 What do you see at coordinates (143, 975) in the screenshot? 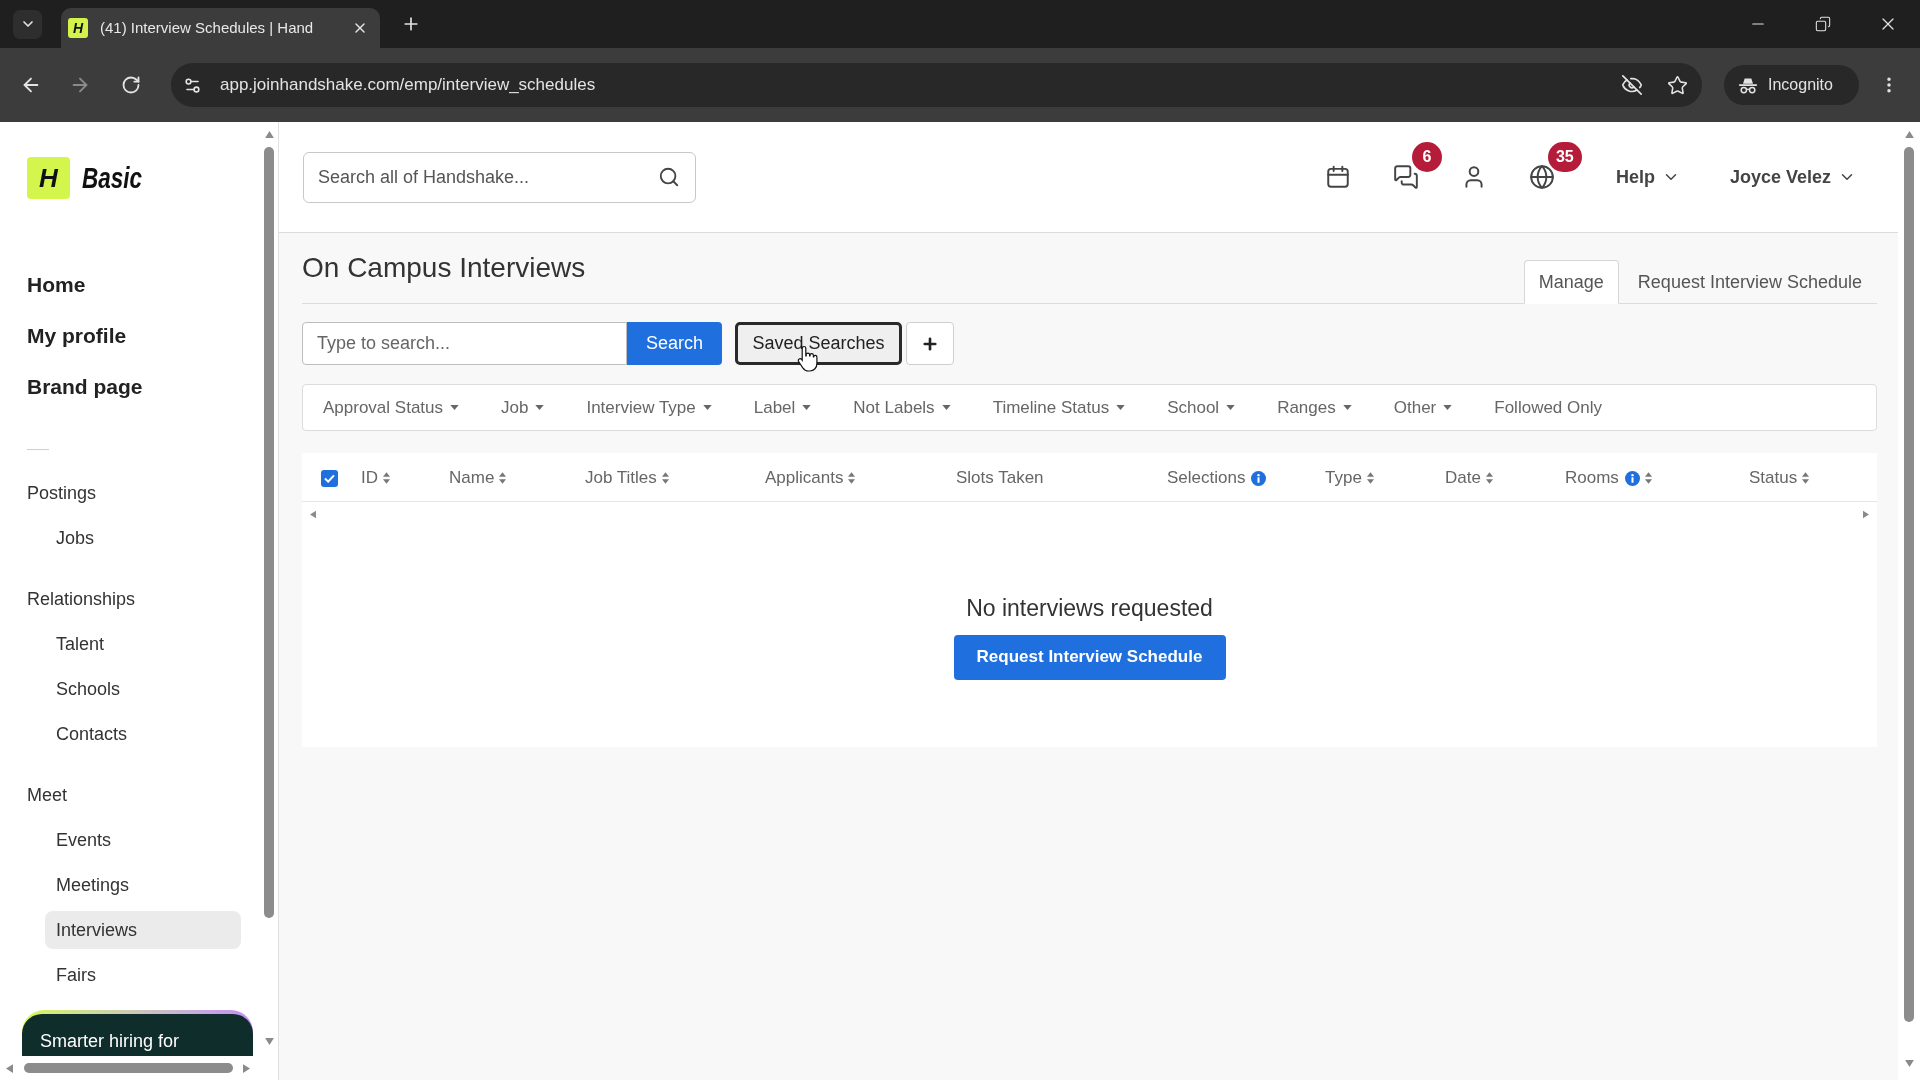
I see `nav-link: Fairs` at bounding box center [143, 975].